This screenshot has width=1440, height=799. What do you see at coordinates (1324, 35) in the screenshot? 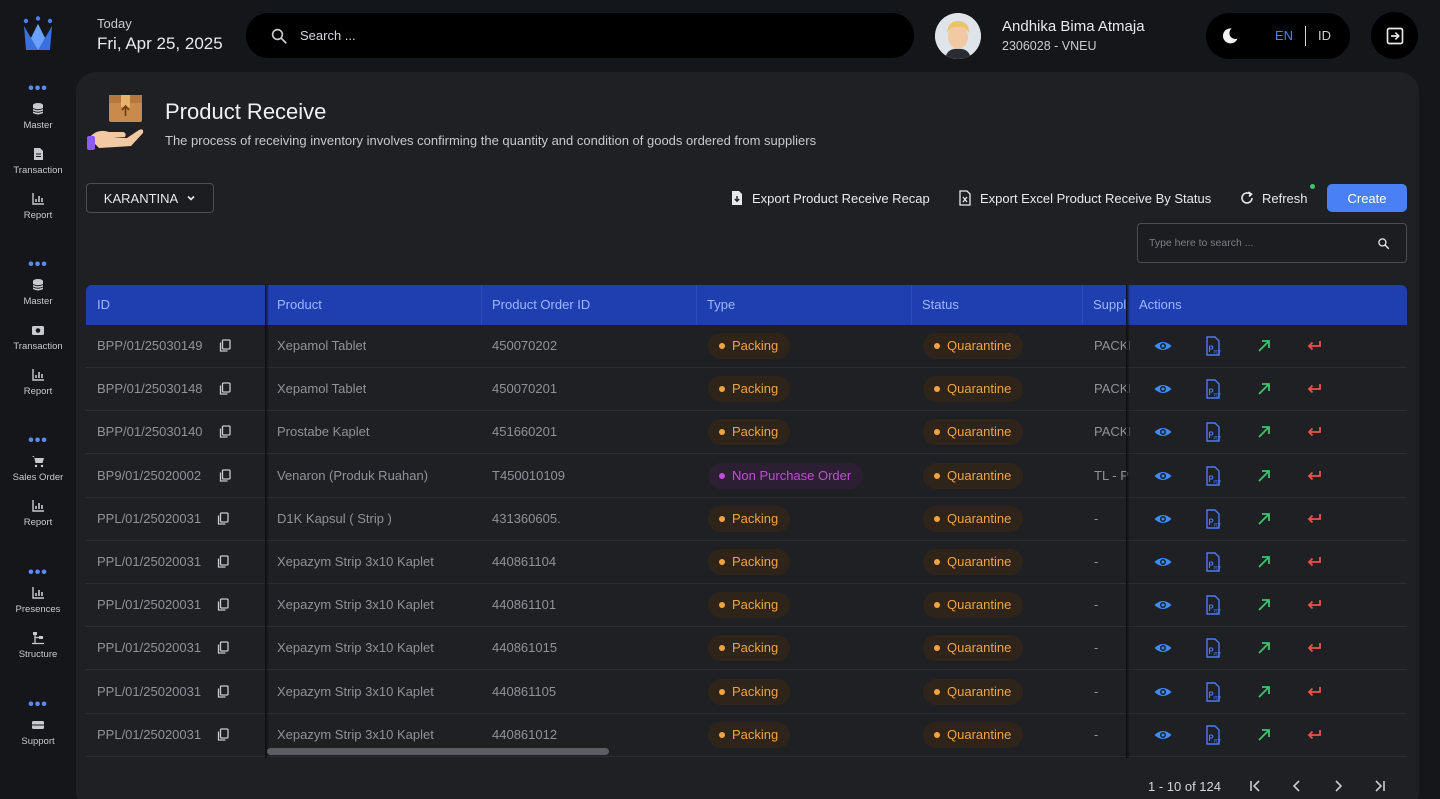
I see `lang-id-button: ID` at bounding box center [1324, 35].